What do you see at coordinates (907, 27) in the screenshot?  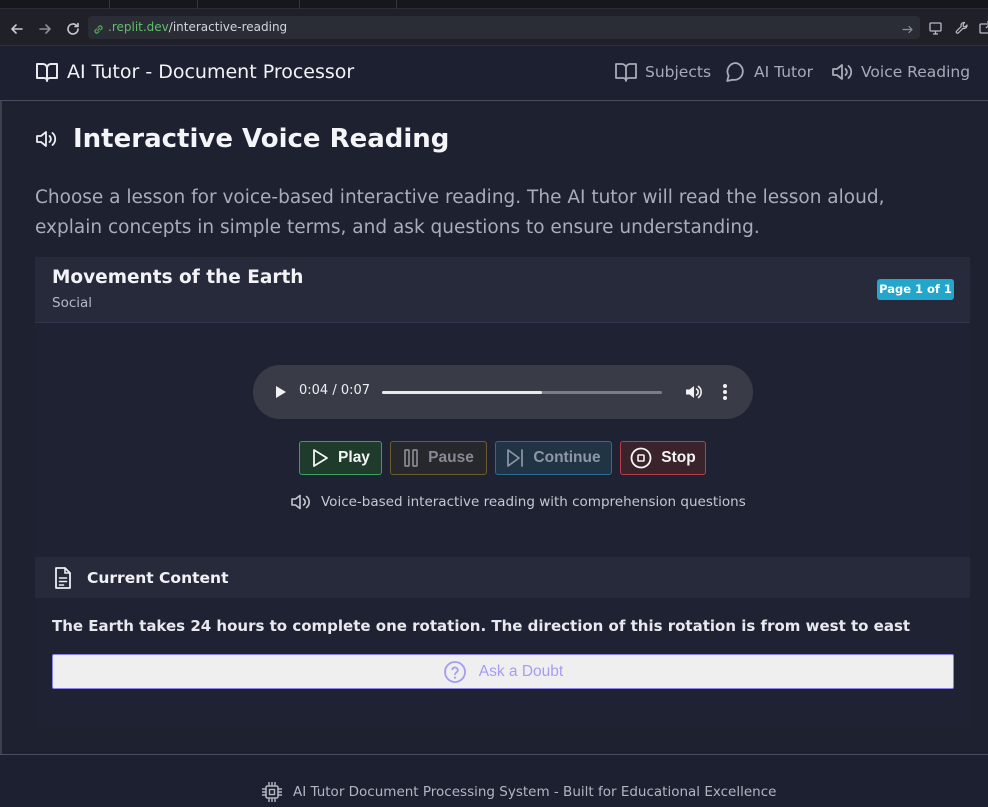 I see `go-arrow-icon` at bounding box center [907, 27].